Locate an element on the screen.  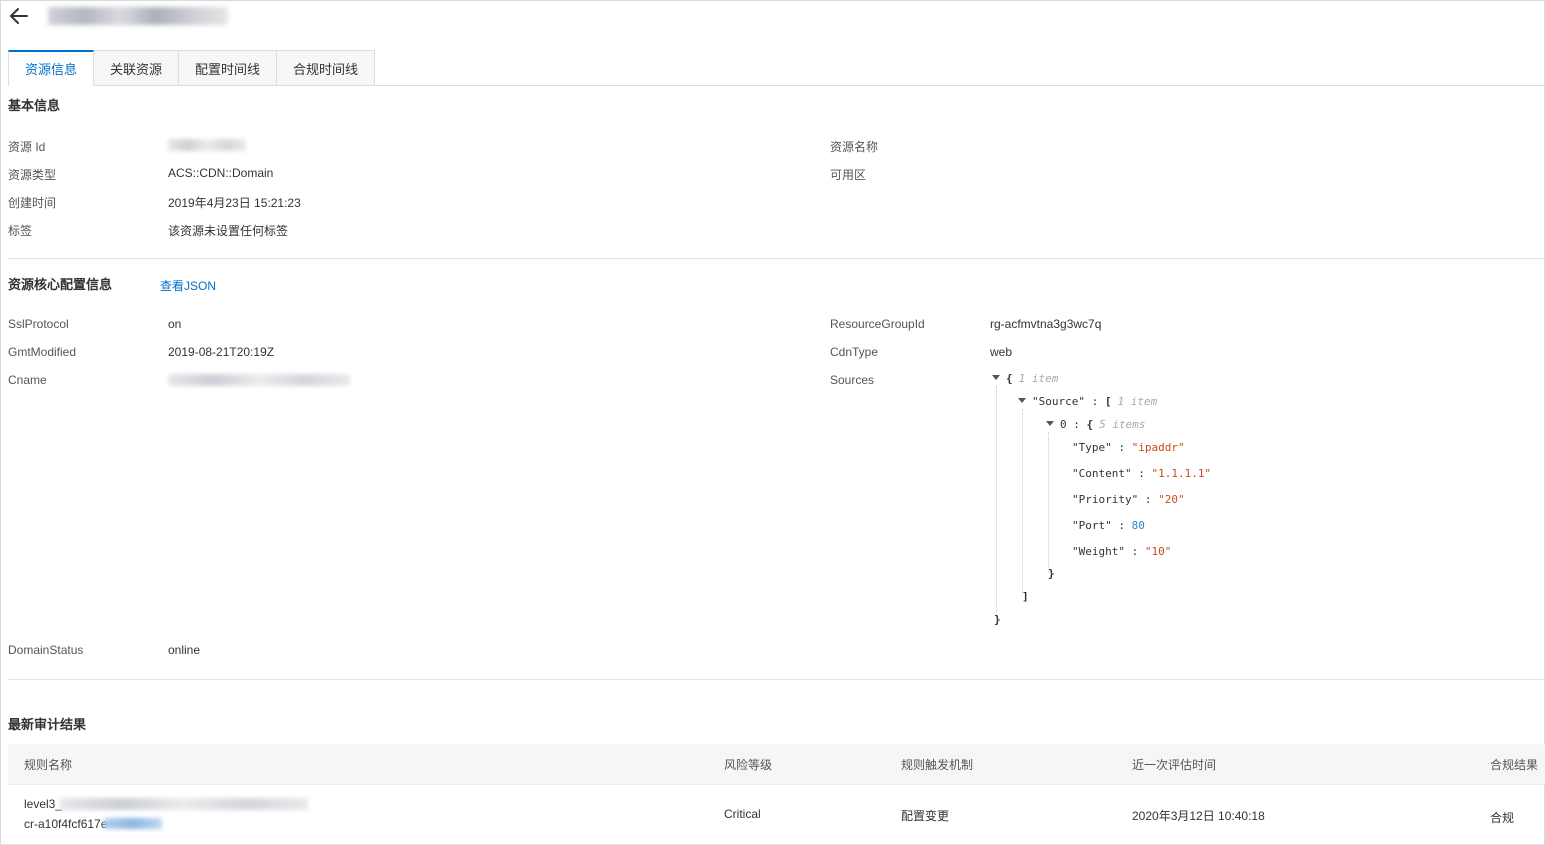
cname-label: Cname is located at coordinates (27, 380).